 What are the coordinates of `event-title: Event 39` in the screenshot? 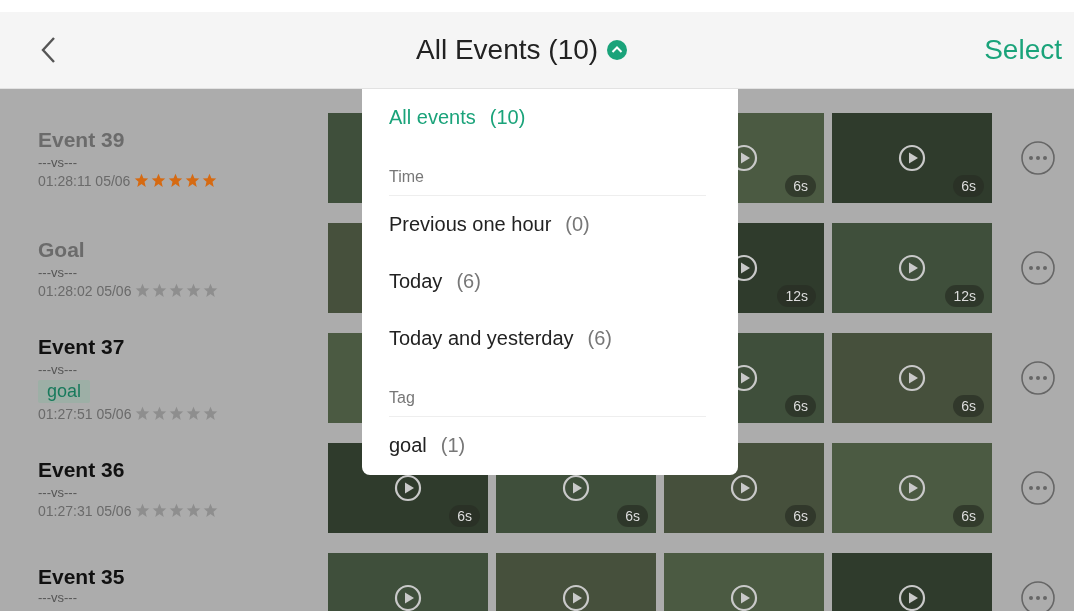 It's located at (81, 139).